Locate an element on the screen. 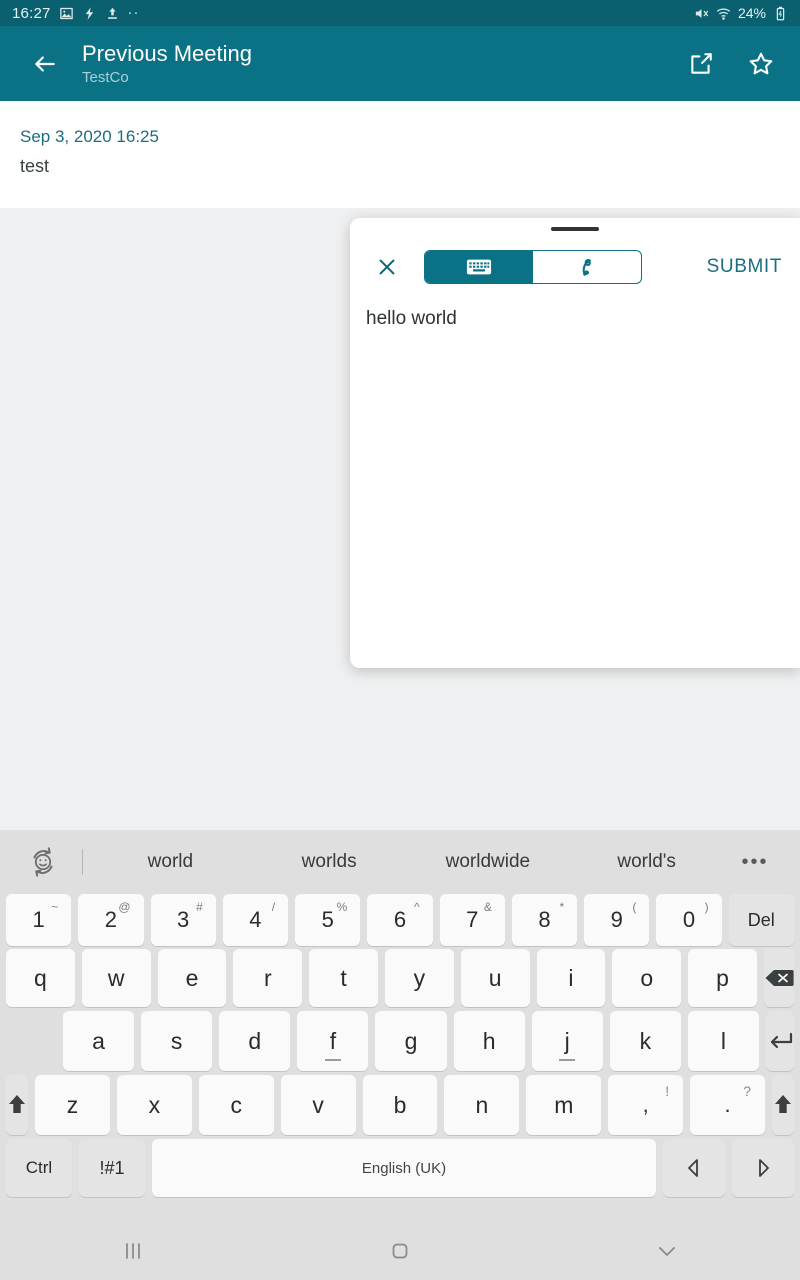  key-h: h is located at coordinates (489, 1041).